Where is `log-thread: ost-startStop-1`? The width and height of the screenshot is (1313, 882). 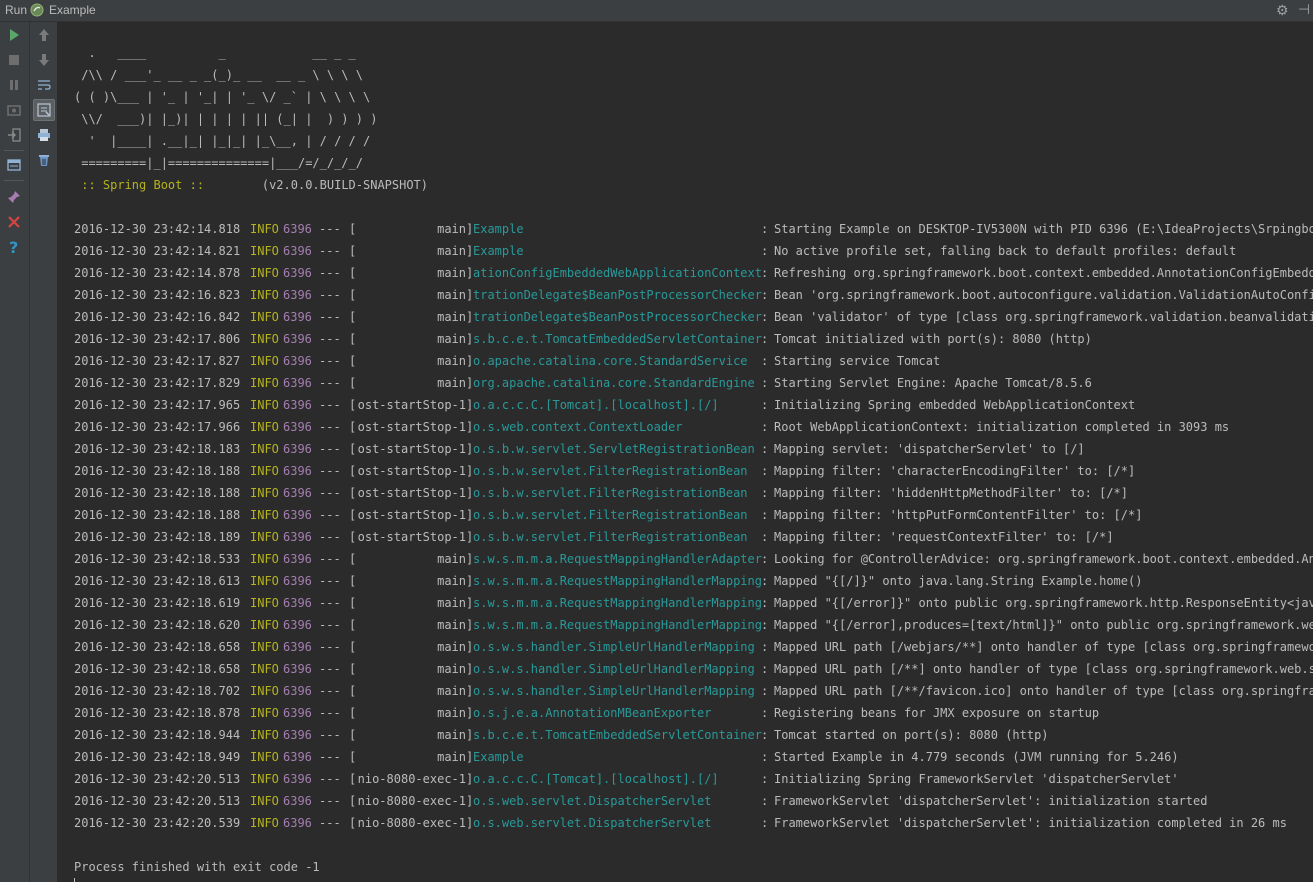 log-thread: ost-startStop-1 is located at coordinates (411, 515).